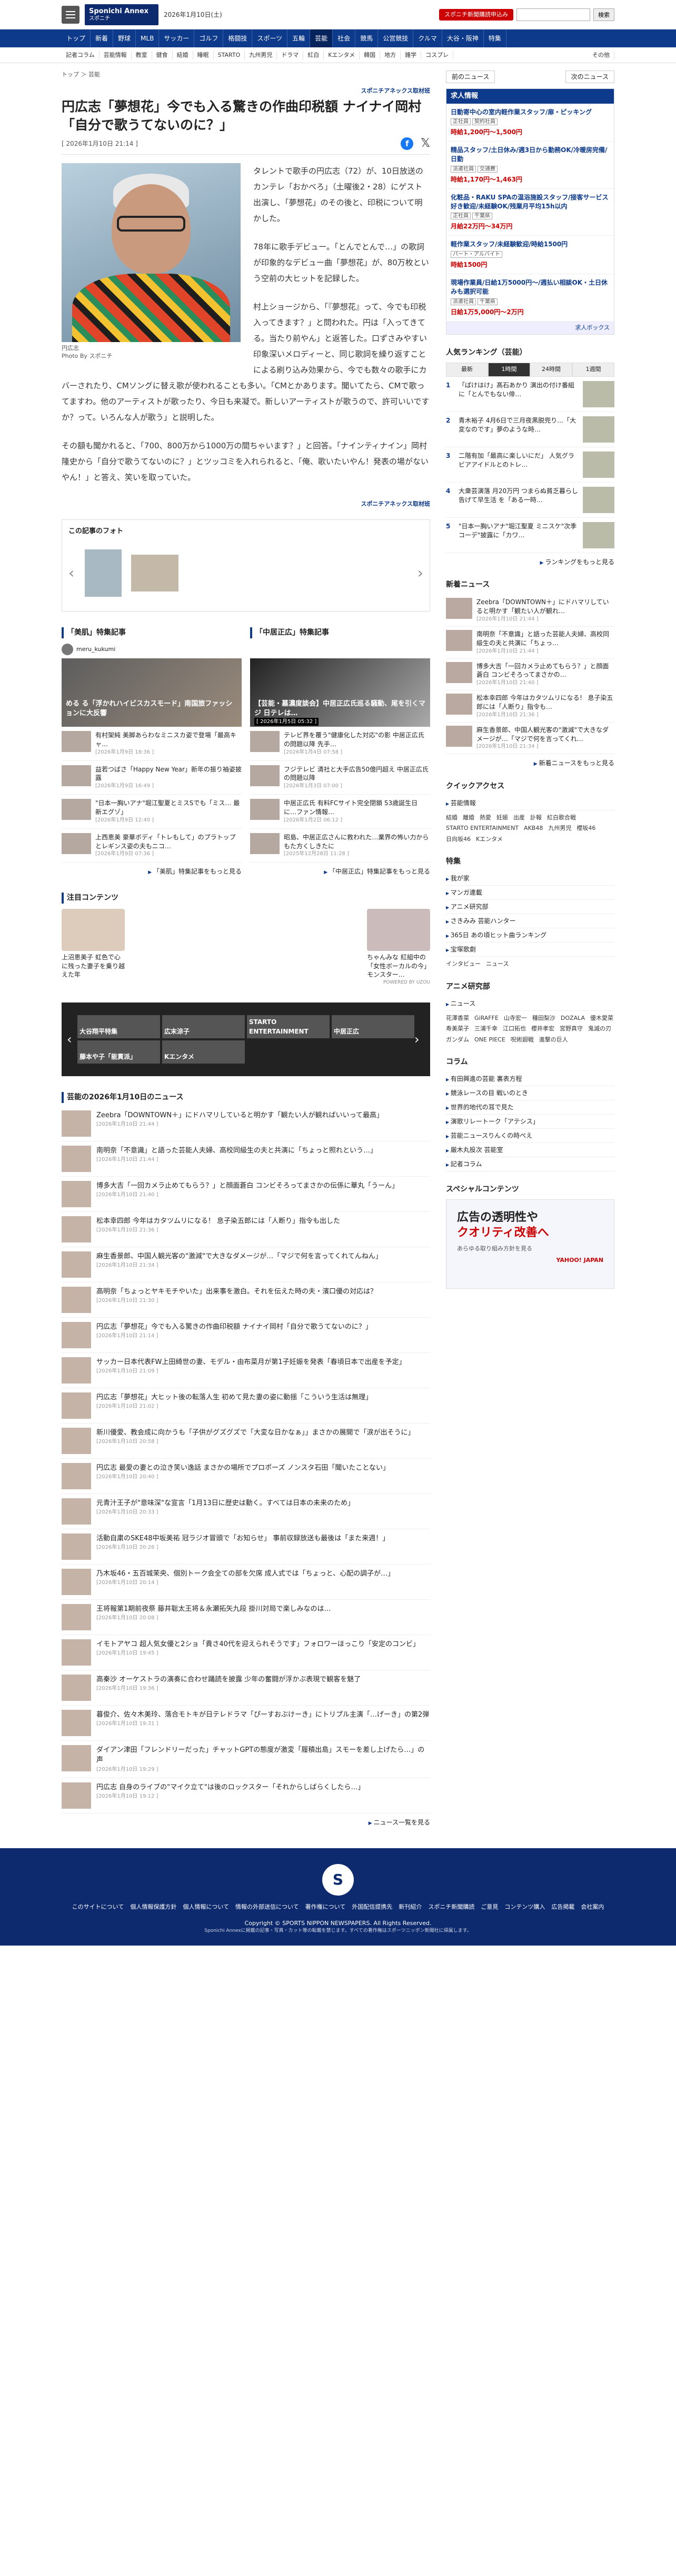  What do you see at coordinates (458, 839) in the screenshot?
I see `quick-tag: 日向坂46` at bounding box center [458, 839].